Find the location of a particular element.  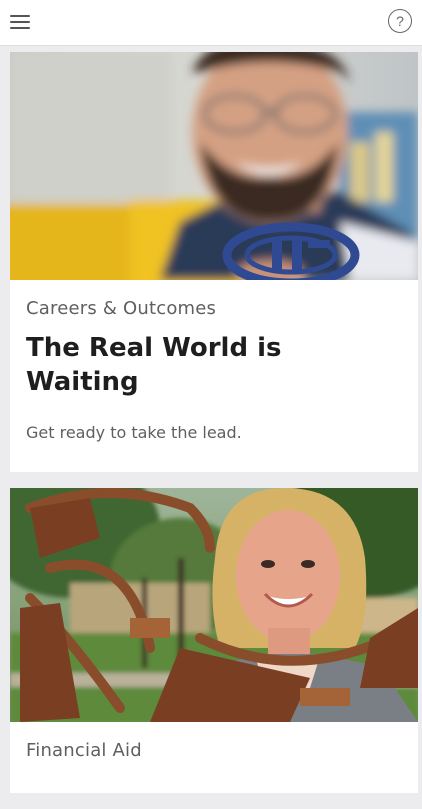

card-title: The Real World is Waiting is located at coordinates (214, 365).